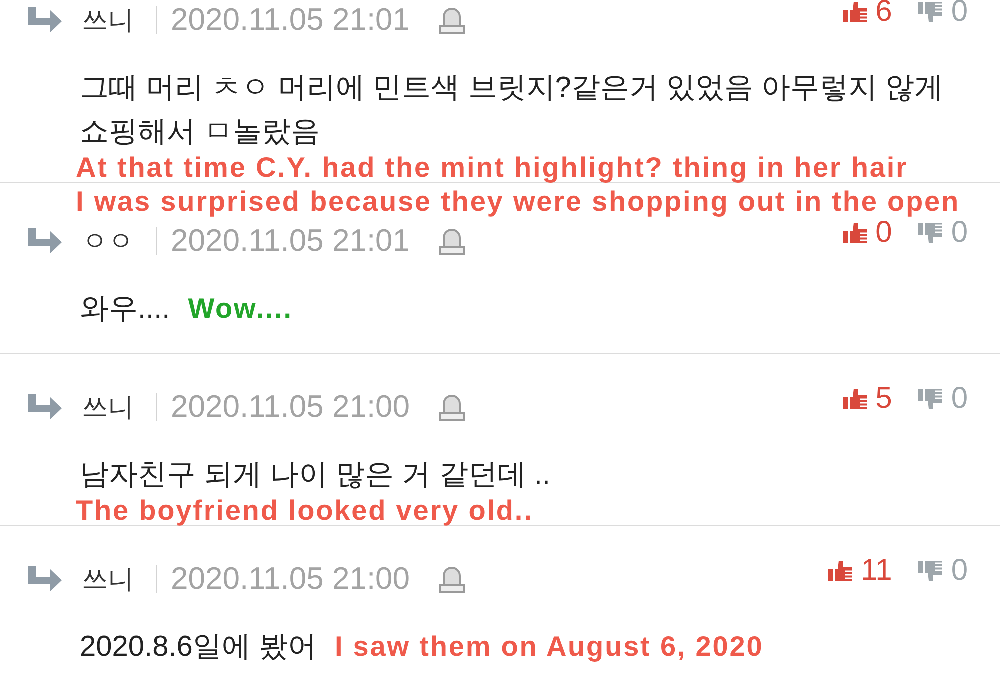 This screenshot has height=685, width=1000. Describe the element at coordinates (512, 110) in the screenshot. I see `comment-text: 그때 머리 ㅊㅇ 머리에 민트색 브릿지?같은거 있었음 아무렇지 않게 쇼핑해서 ㅁ놀랐음` at that location.